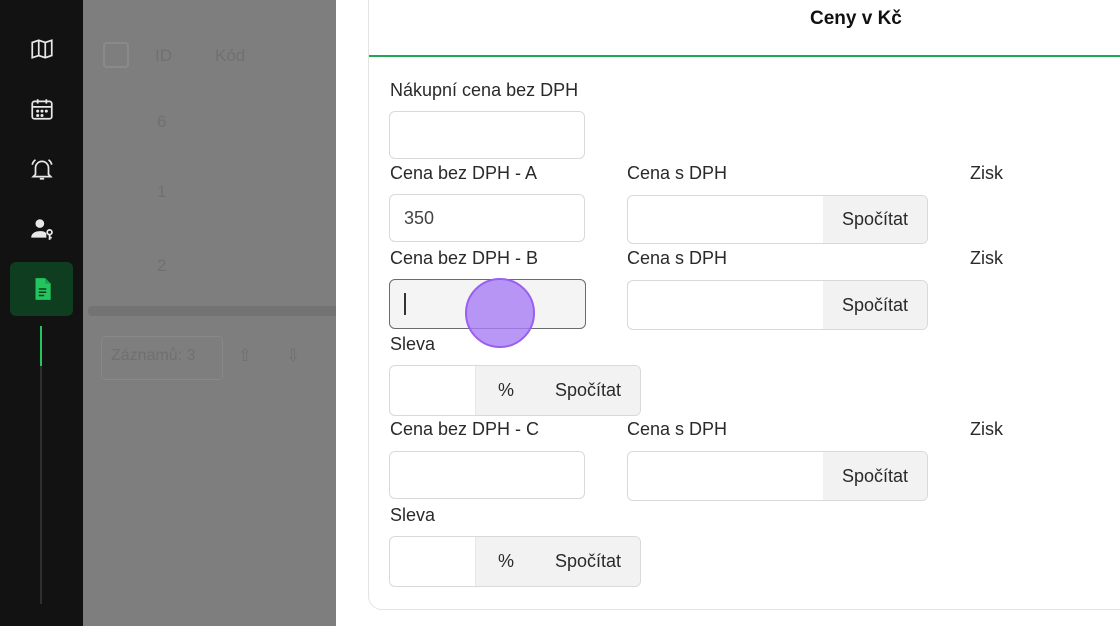 The height and width of the screenshot is (626, 1120). What do you see at coordinates (213, 311) in the screenshot?
I see `horizontal-scrollbar` at bounding box center [213, 311].